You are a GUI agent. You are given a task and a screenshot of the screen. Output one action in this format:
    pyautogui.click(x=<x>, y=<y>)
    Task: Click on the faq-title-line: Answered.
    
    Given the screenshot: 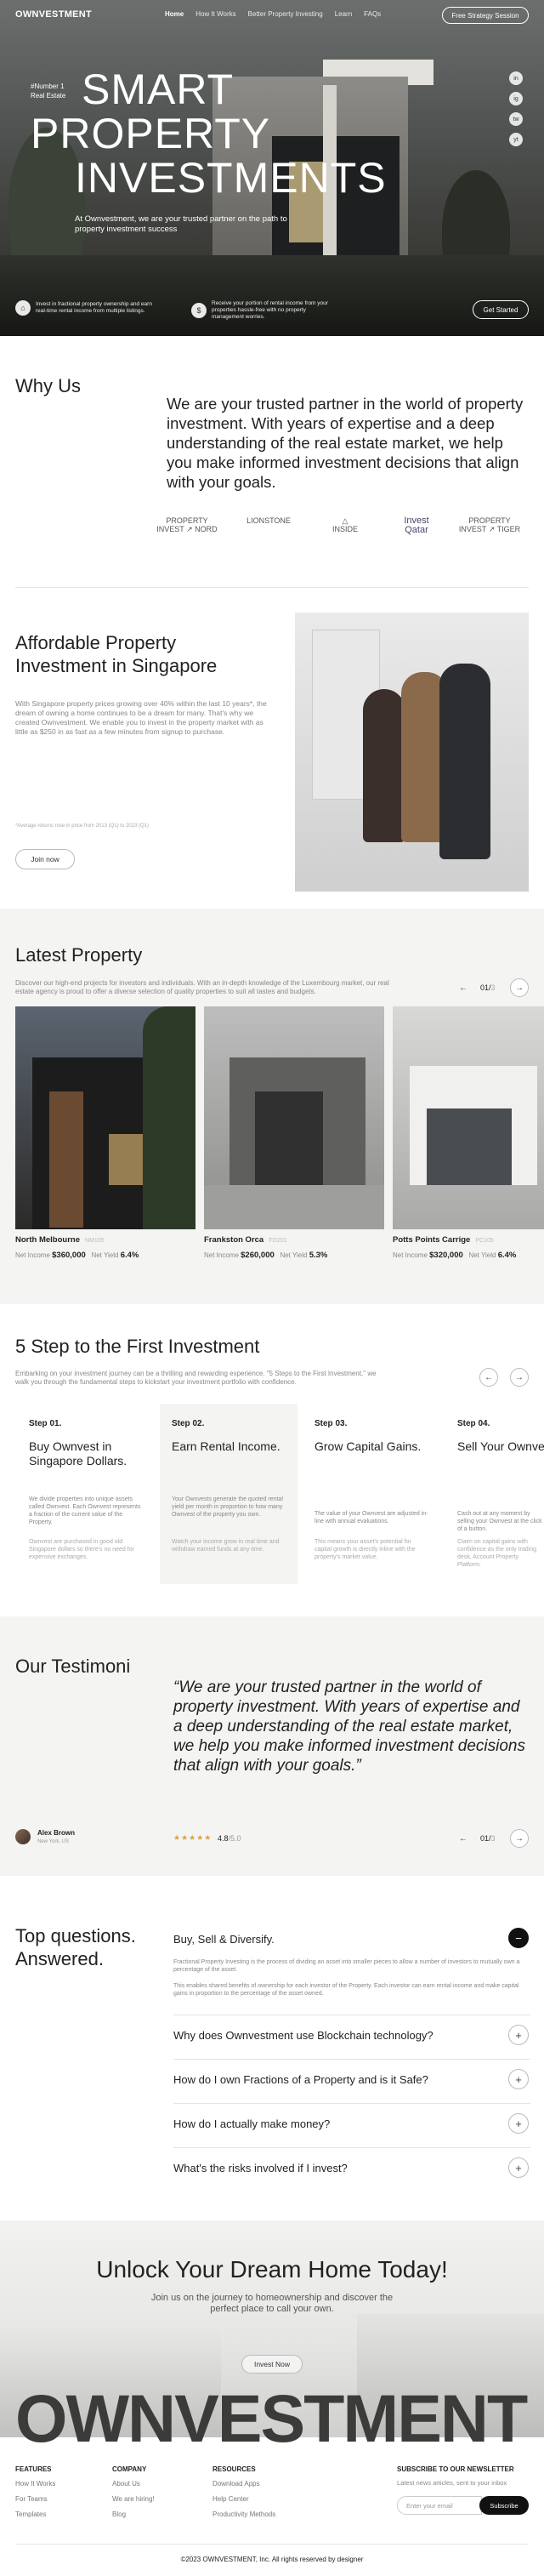 What is the action you would take?
    pyautogui.click(x=59, y=1959)
    